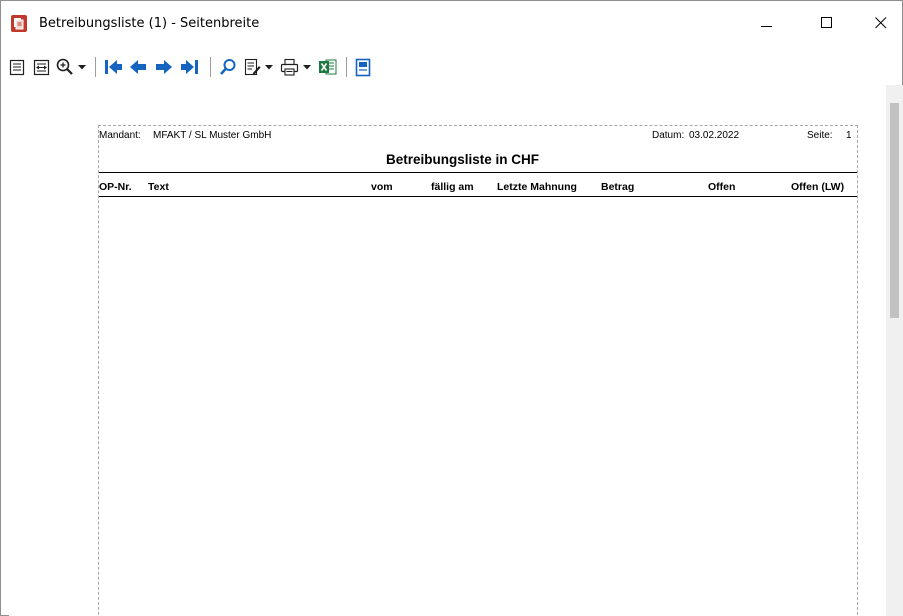 This screenshot has width=903, height=616. I want to click on column-betrag: Betrag, so click(618, 187).